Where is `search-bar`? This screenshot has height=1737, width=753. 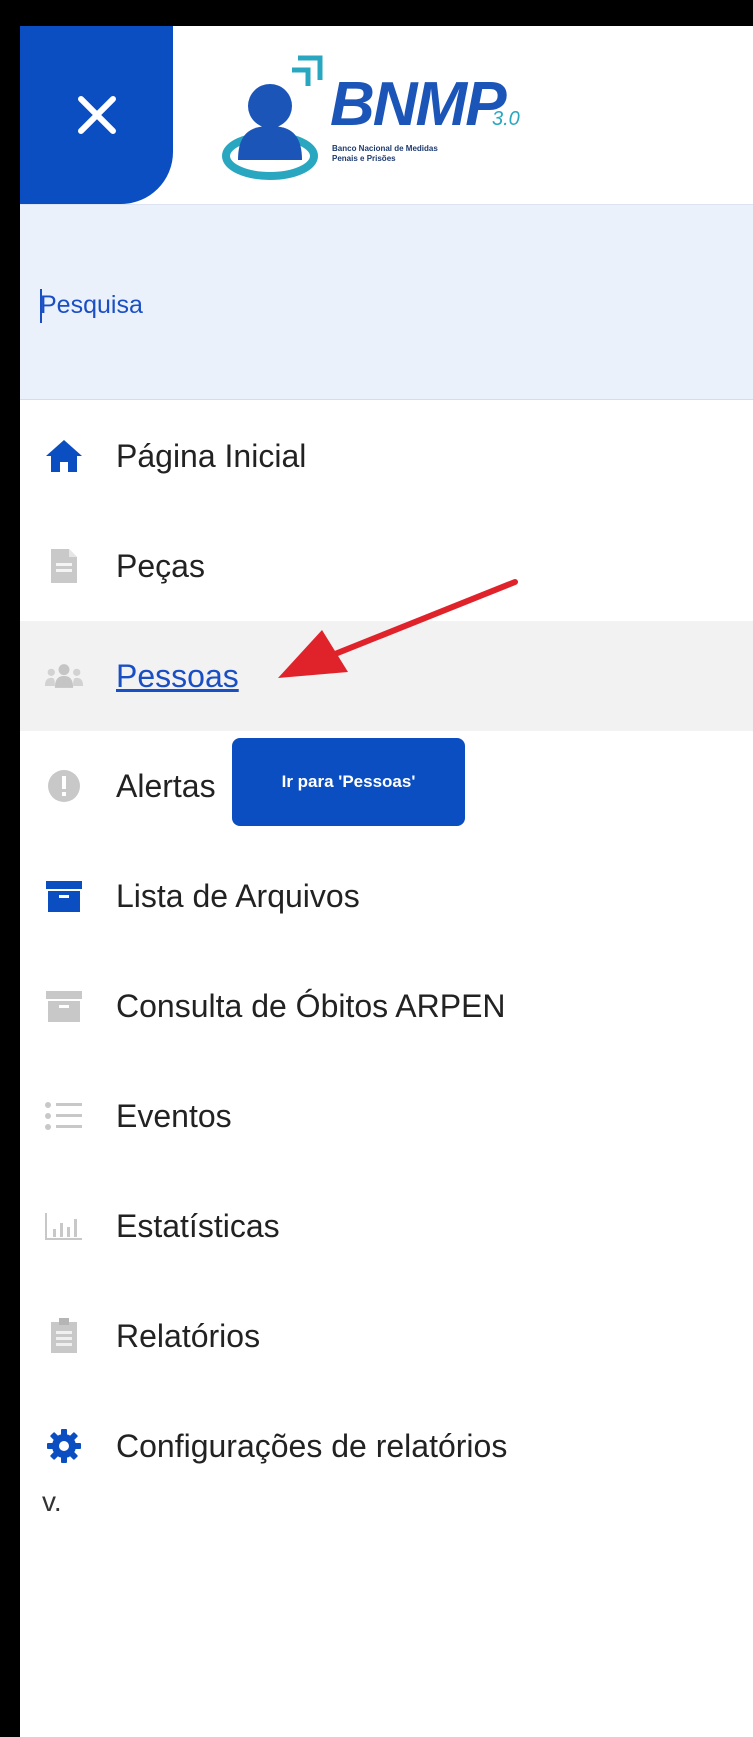 search-bar is located at coordinates (386, 302).